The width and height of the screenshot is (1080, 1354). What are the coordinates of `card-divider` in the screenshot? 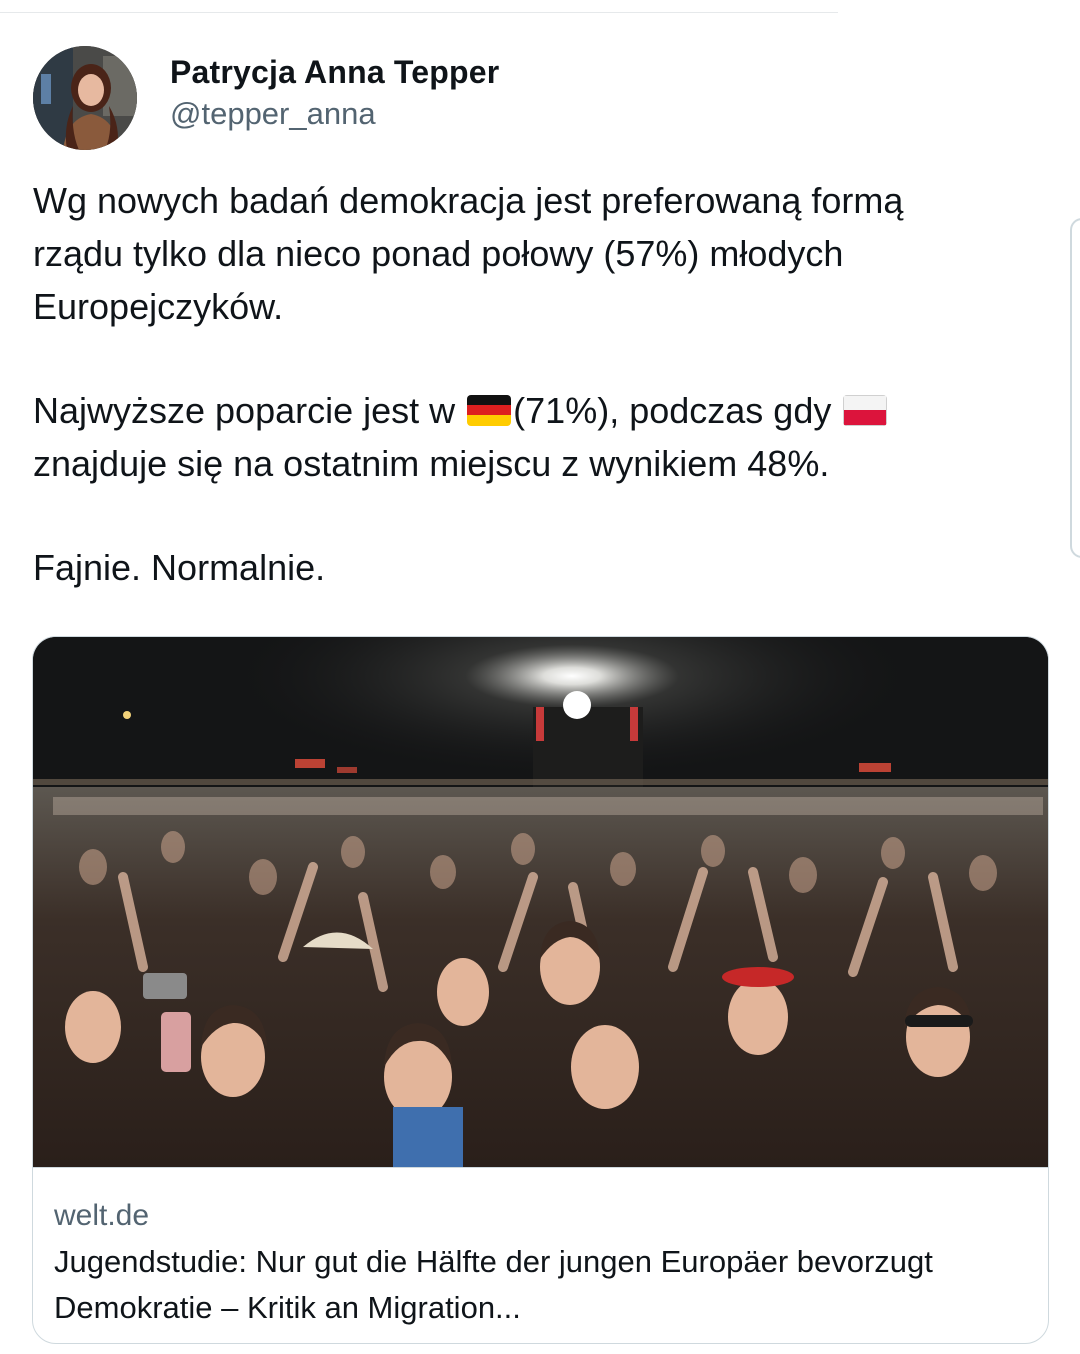 It's located at (540, 1167).